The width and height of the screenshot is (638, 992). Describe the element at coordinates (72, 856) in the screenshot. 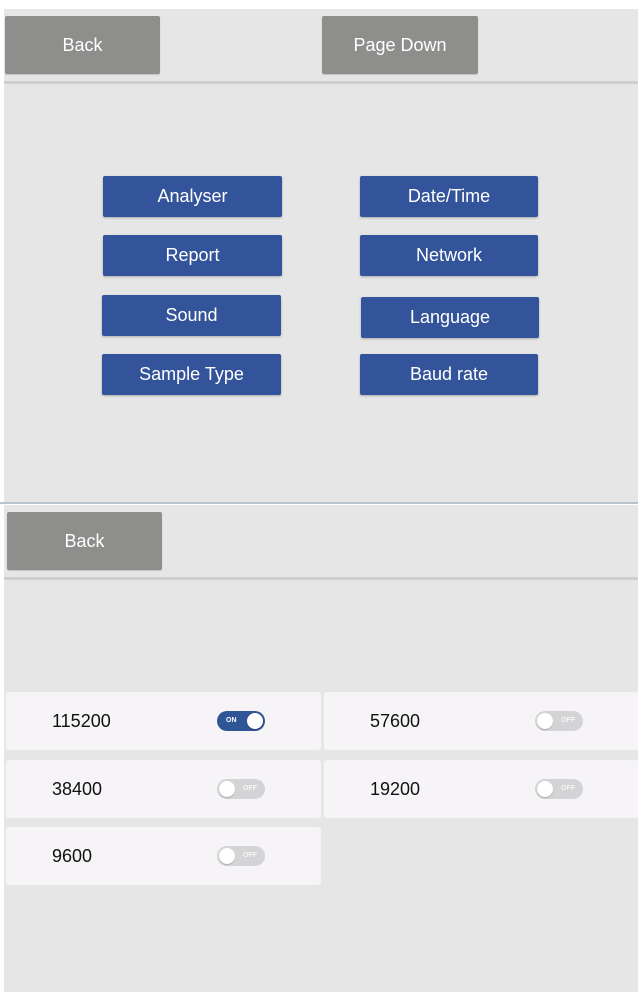

I see `baud-rate-value: 9600` at that location.